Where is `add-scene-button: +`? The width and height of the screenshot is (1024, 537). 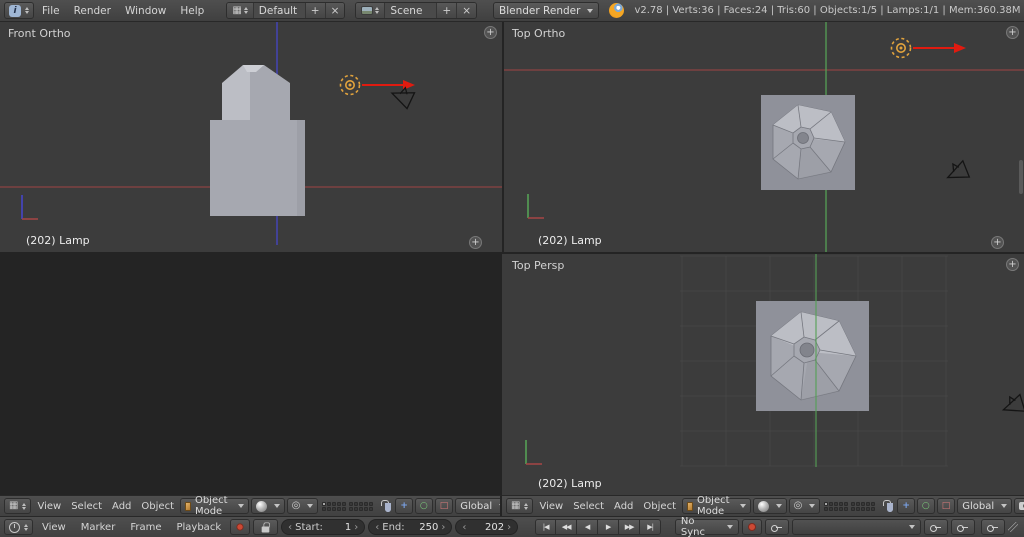
add-scene-button: + is located at coordinates (447, 10).